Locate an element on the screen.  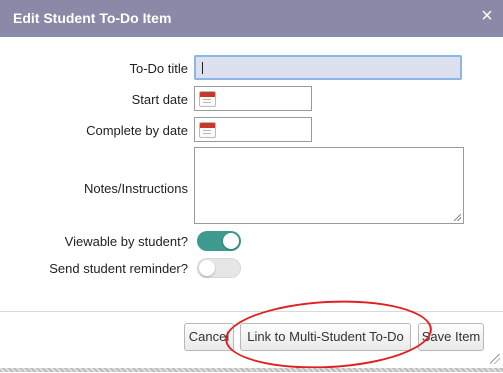
viewable-toggle is located at coordinates (219, 241).